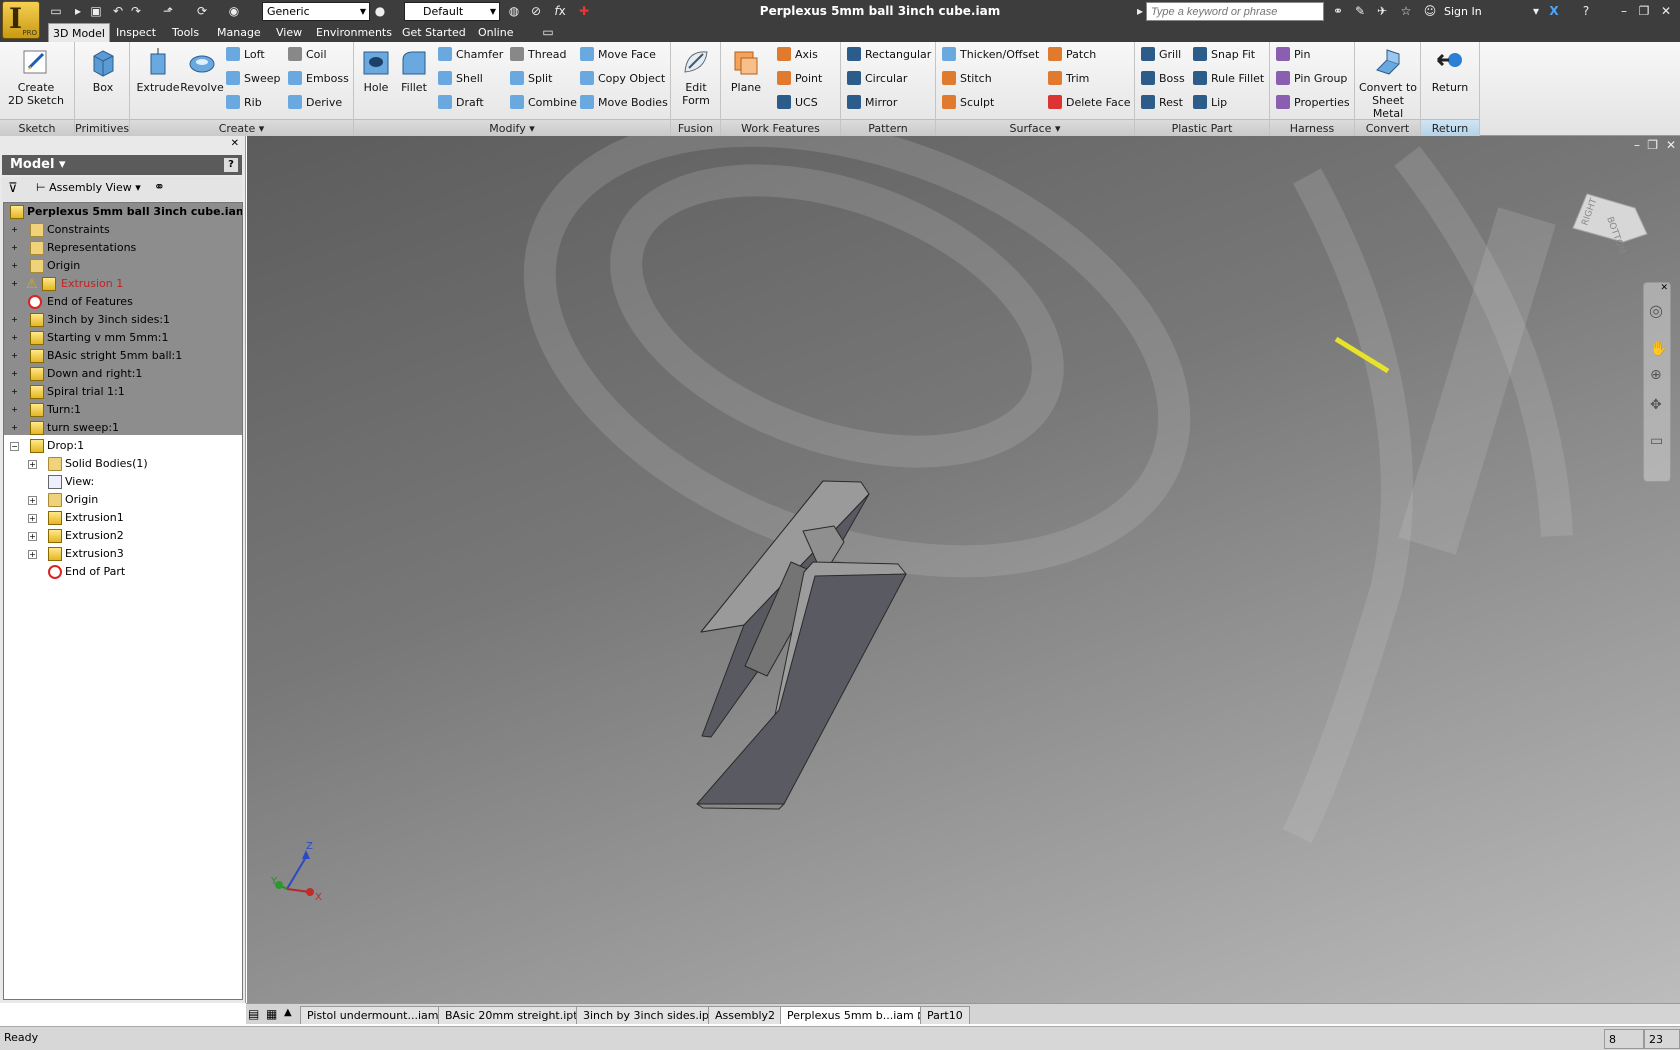  I want to click on clear-appearance-icon: ⊘, so click(536, 11).